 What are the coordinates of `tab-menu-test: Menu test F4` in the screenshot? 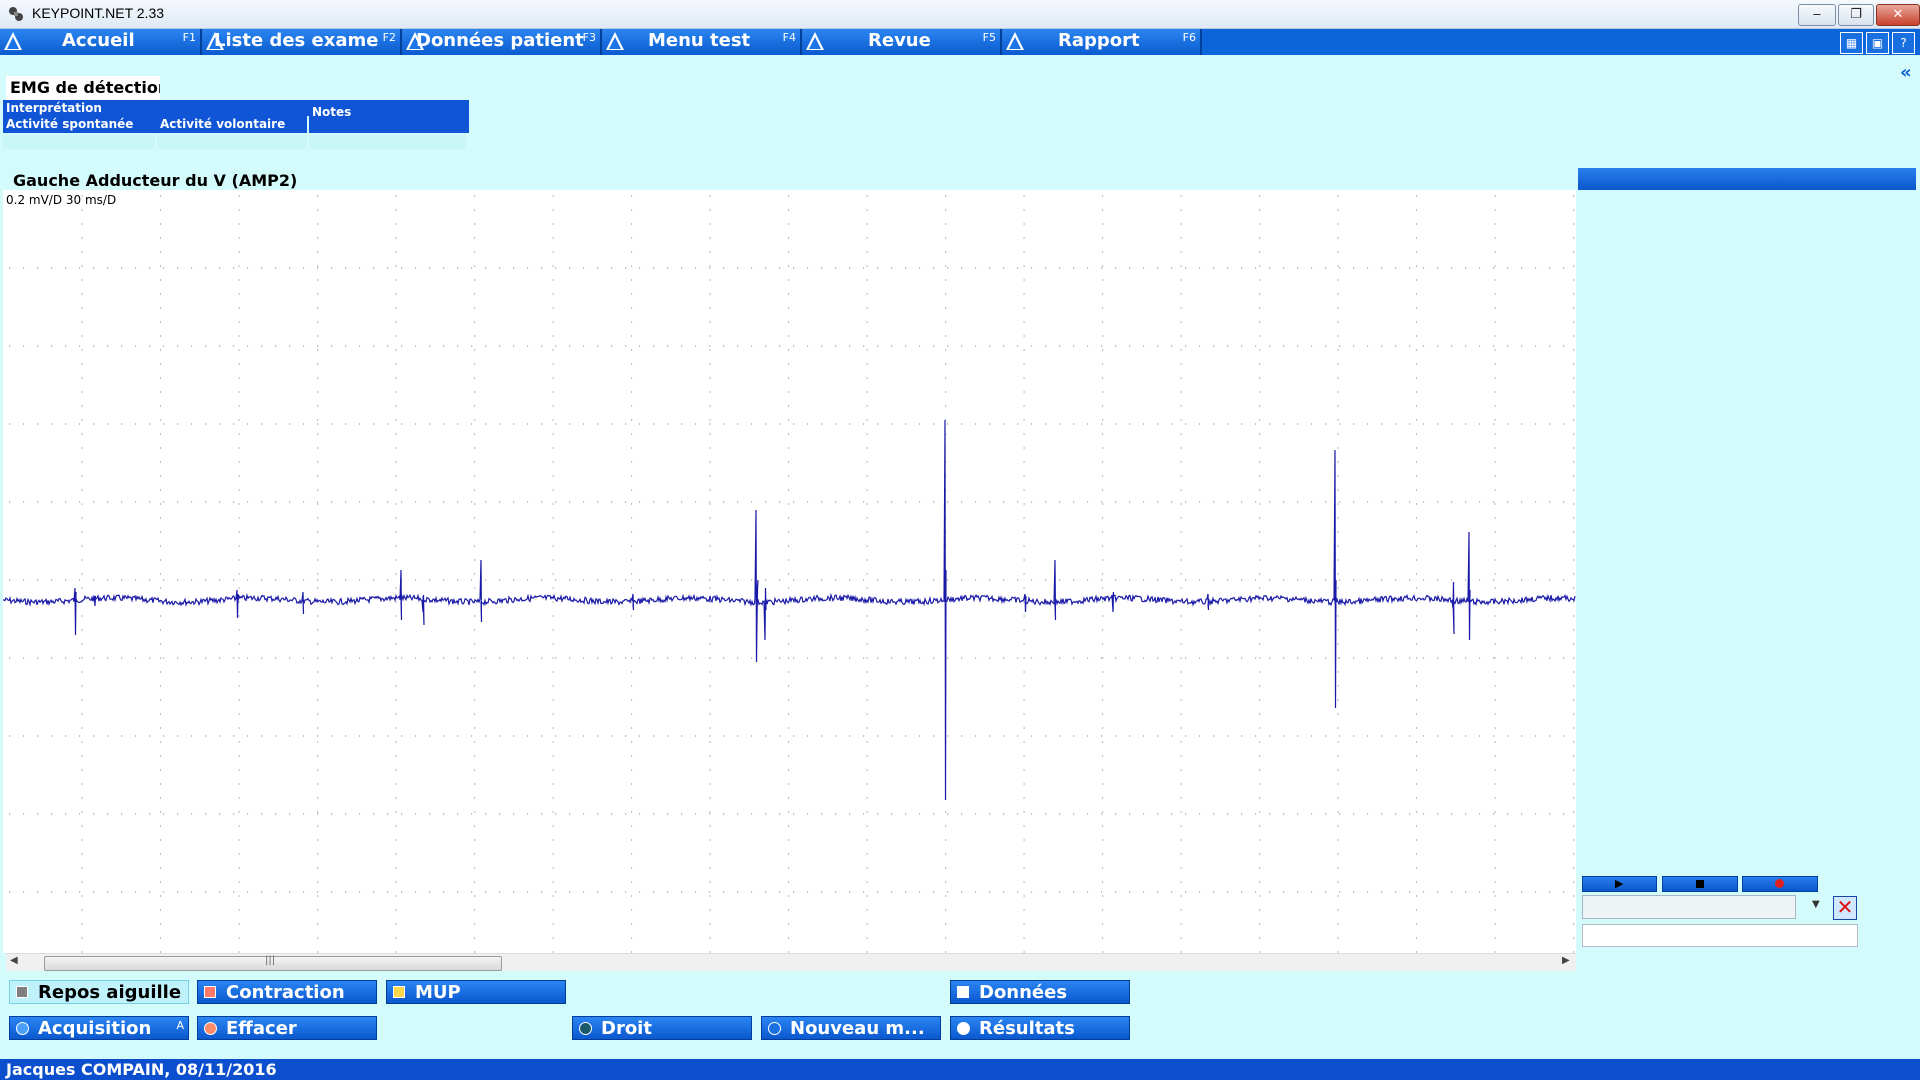 It's located at (702, 42).